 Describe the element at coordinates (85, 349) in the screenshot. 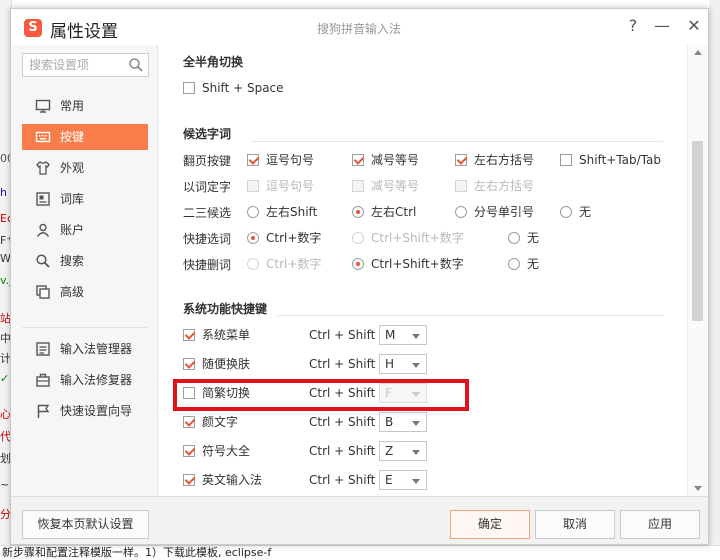

I see `sidebar-tool-ime-manager: 输入法管理器` at that location.